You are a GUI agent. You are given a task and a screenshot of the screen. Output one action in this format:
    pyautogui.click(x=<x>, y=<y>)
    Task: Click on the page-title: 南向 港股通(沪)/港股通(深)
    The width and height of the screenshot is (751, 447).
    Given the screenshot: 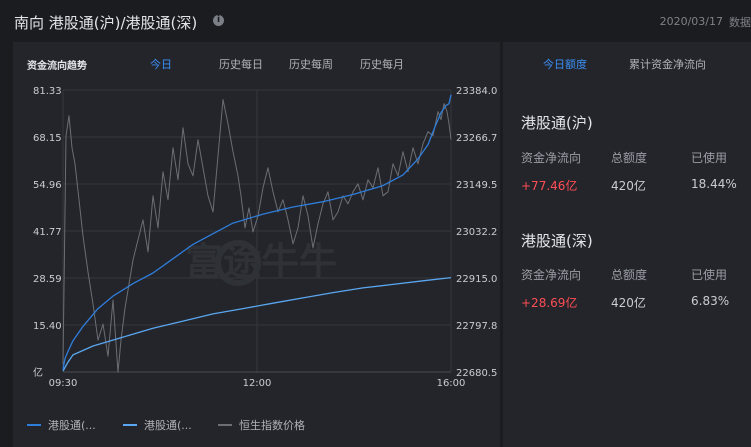 What is the action you would take?
    pyautogui.click(x=106, y=23)
    